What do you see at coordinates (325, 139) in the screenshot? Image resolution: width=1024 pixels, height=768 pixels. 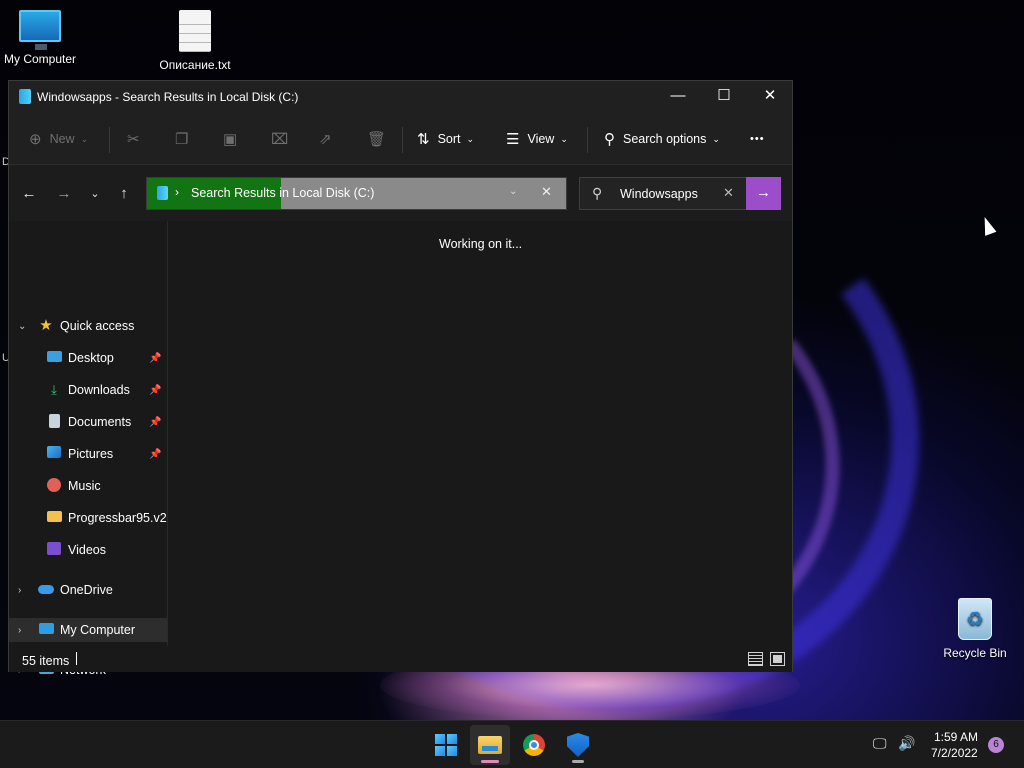 I see `share-icon: ⇗` at bounding box center [325, 139].